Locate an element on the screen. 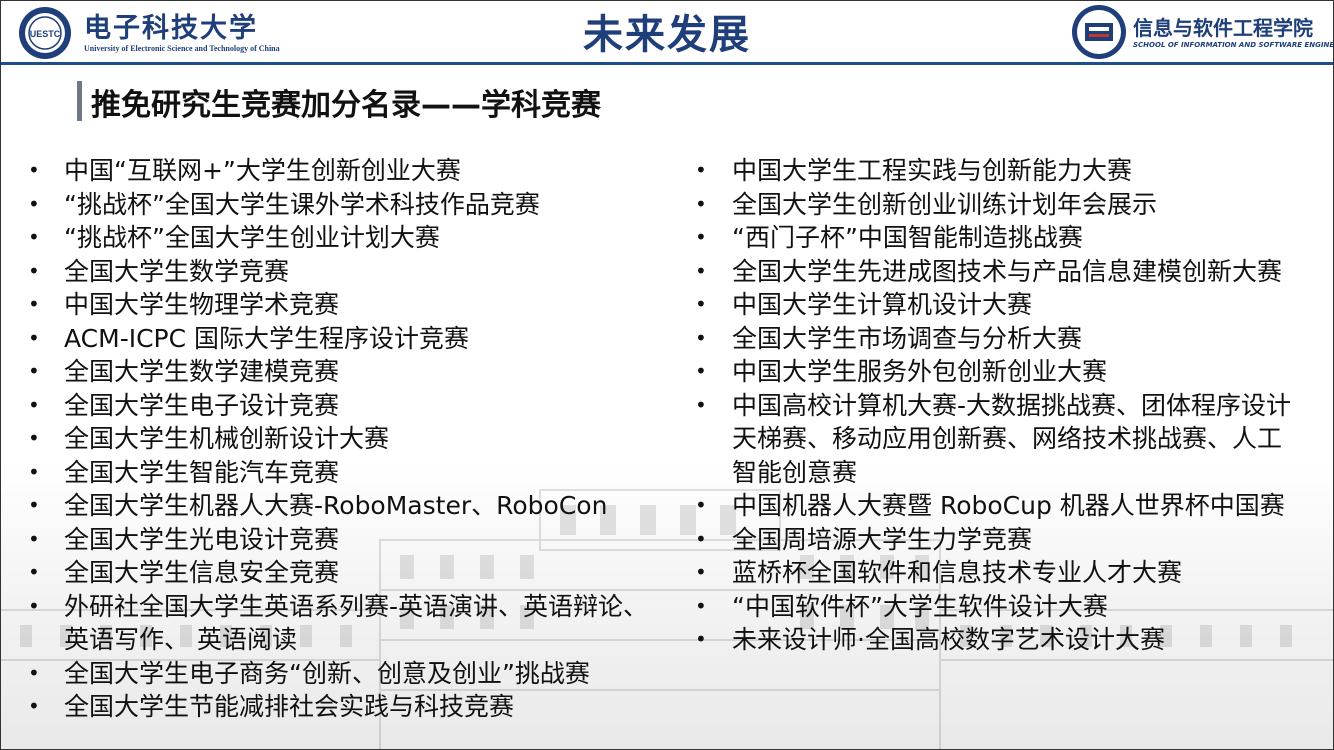  list-item: 未来设计师·全国高校数字艺术设计大赛 is located at coordinates (998, 640).